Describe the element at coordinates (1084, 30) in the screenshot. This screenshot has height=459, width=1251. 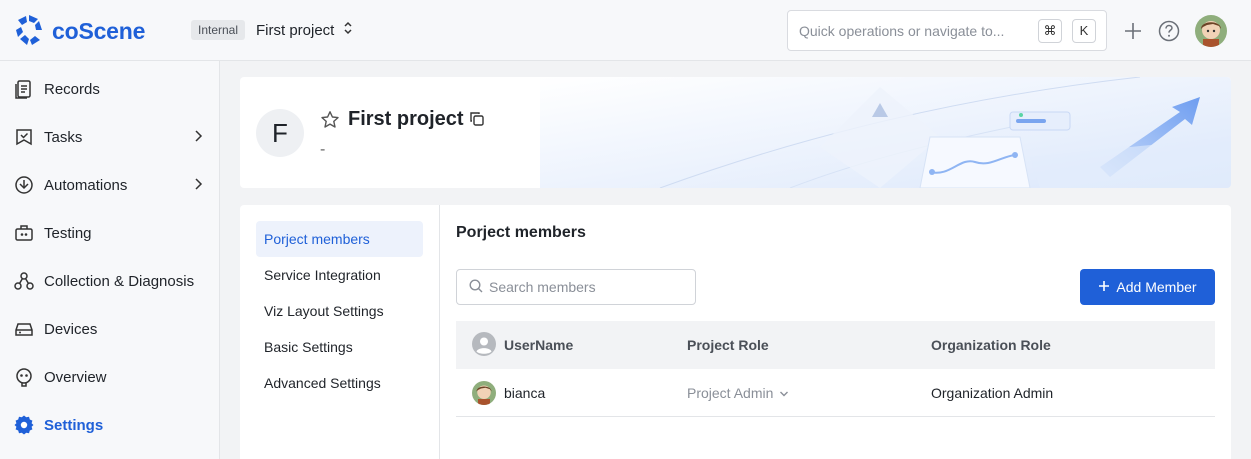
I see `shortcut-key-k: K` at that location.